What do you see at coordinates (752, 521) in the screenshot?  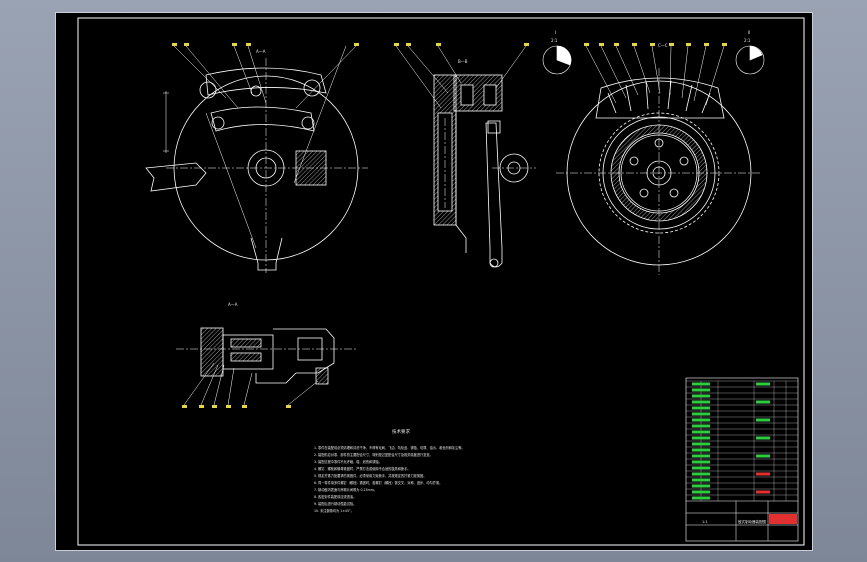 I see `drawing-title: 鼓式制动器装配图` at bounding box center [752, 521].